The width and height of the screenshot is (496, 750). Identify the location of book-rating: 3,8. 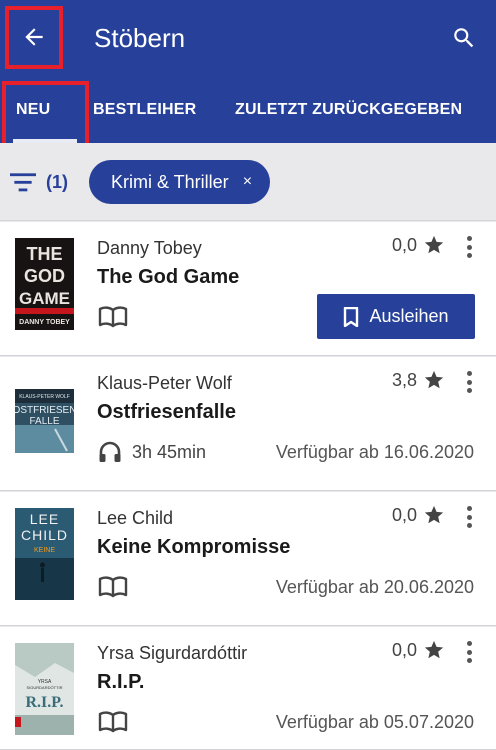
(418, 380).